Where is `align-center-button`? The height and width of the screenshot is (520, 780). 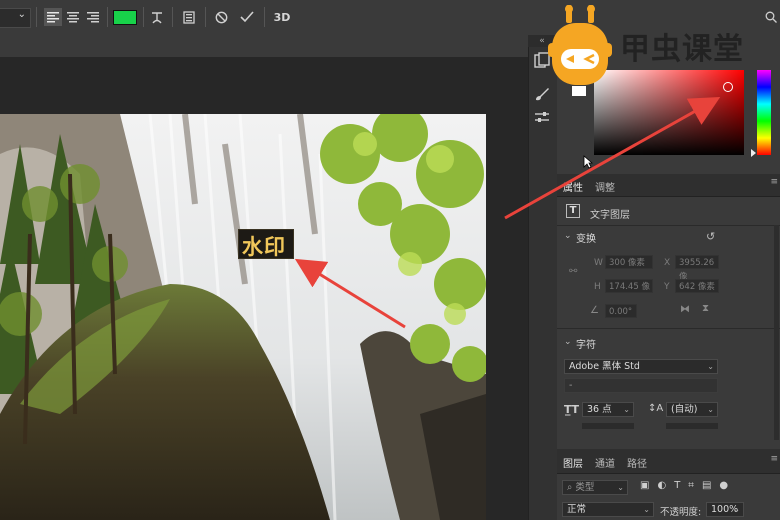
align-center-button is located at coordinates (73, 17).